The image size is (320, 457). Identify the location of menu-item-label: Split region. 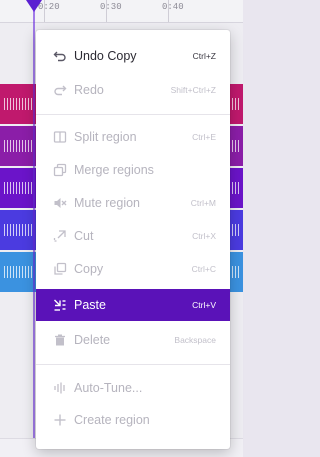
(105, 137).